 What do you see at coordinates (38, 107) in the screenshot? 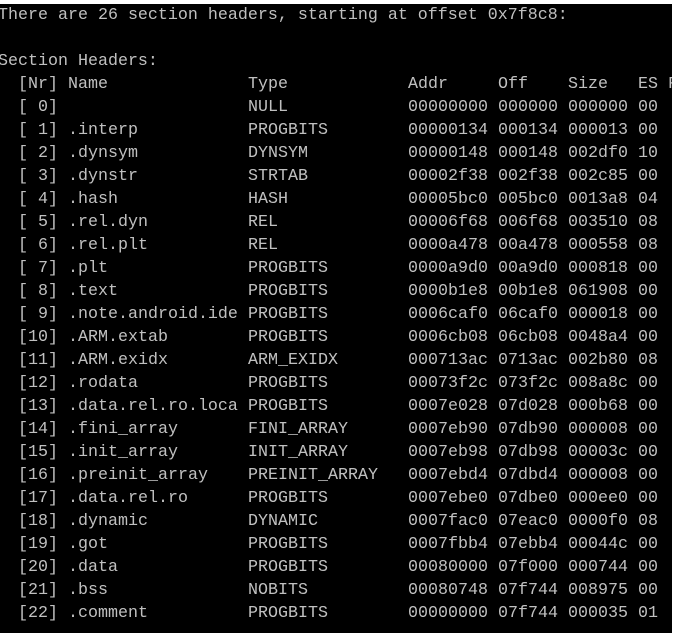
I see `cell-nr: [ 0]` at bounding box center [38, 107].